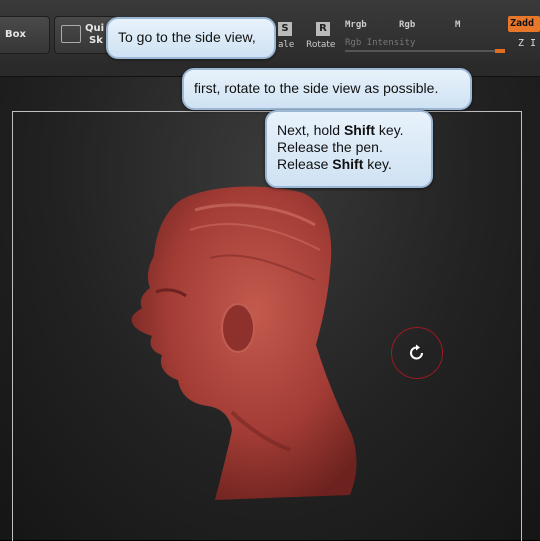 This screenshot has width=540, height=541. I want to click on callout-step1-text: To go to the side view,, so click(187, 37).